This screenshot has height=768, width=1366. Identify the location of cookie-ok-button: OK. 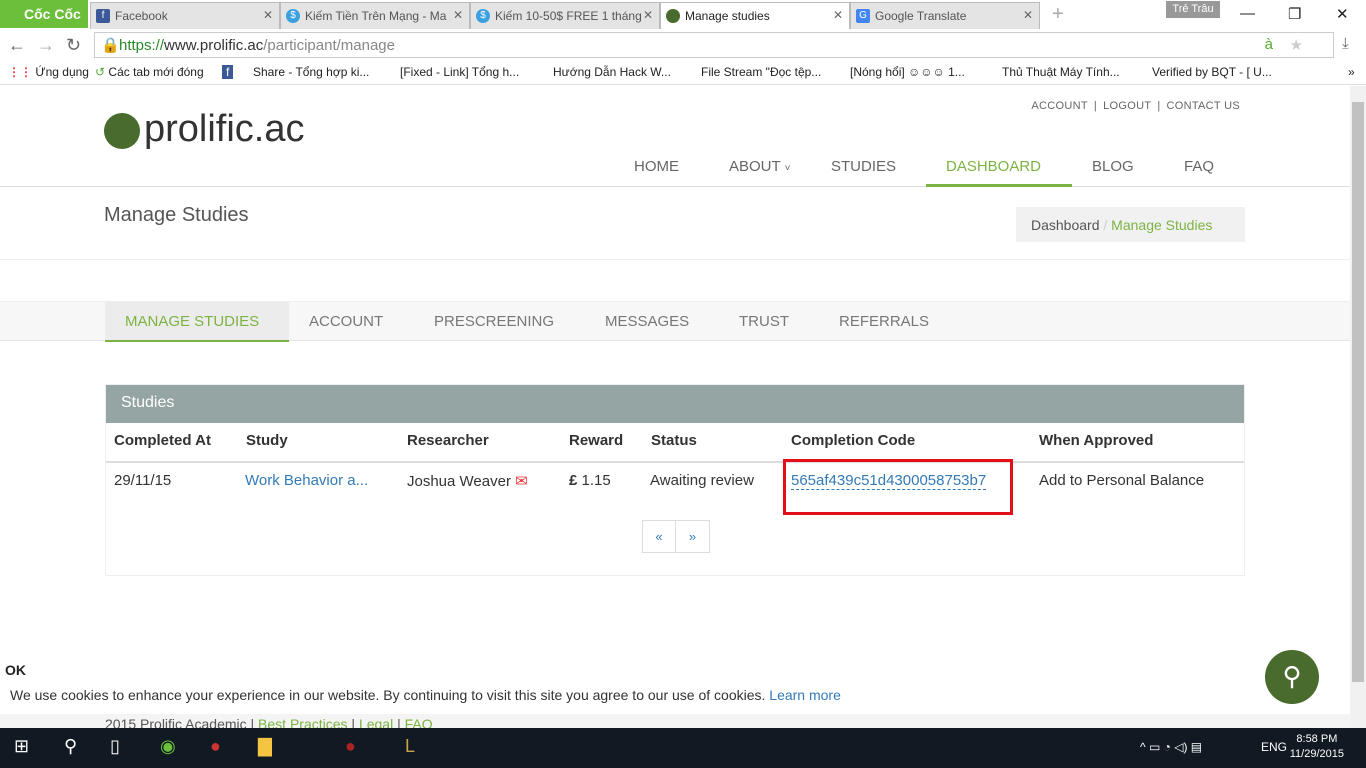
(15, 670).